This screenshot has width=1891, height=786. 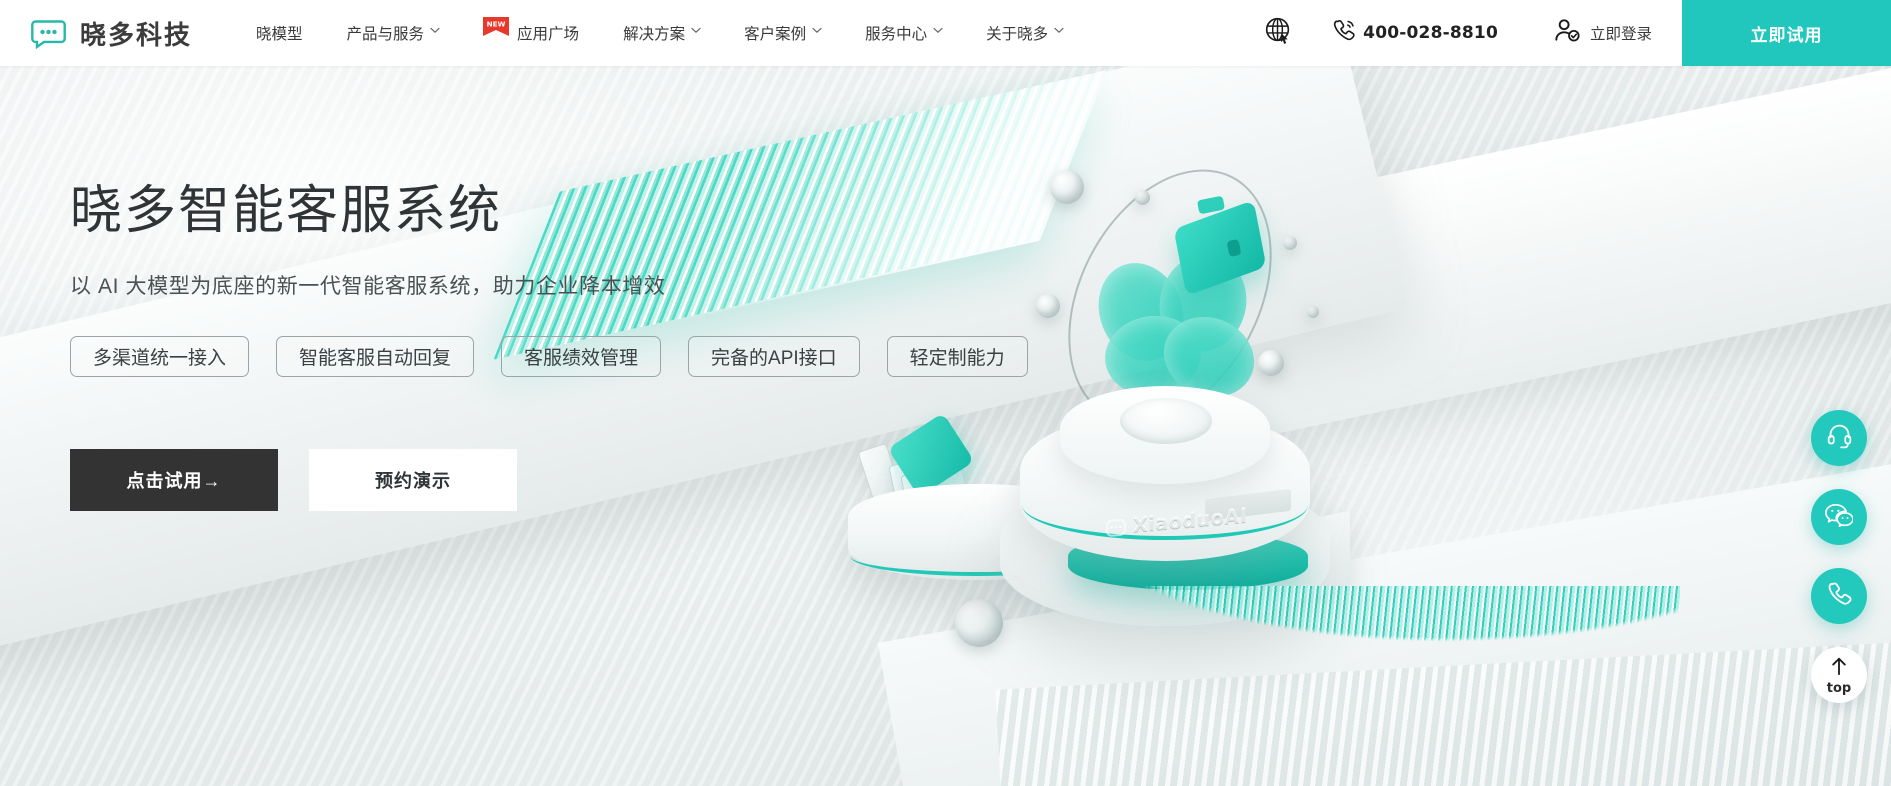 I want to click on nav-item-products-services: 产品与服务, so click(x=393, y=33).